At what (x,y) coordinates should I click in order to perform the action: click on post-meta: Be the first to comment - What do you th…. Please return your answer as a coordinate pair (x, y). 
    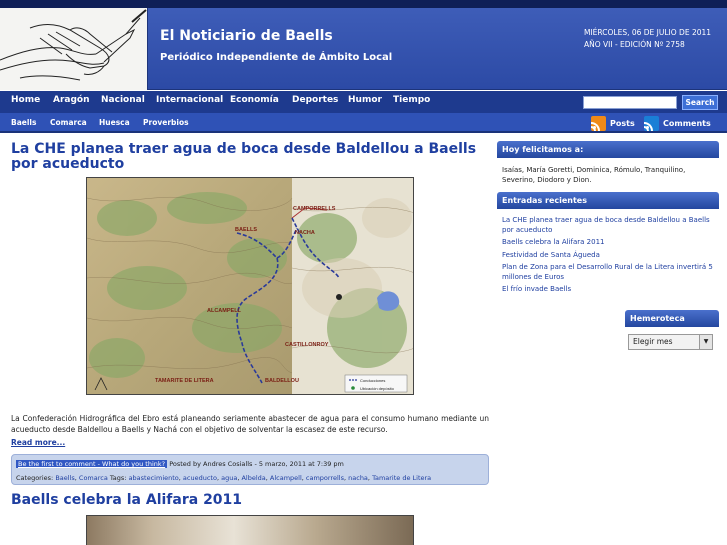
    Looking at the image, I should click on (250, 469).